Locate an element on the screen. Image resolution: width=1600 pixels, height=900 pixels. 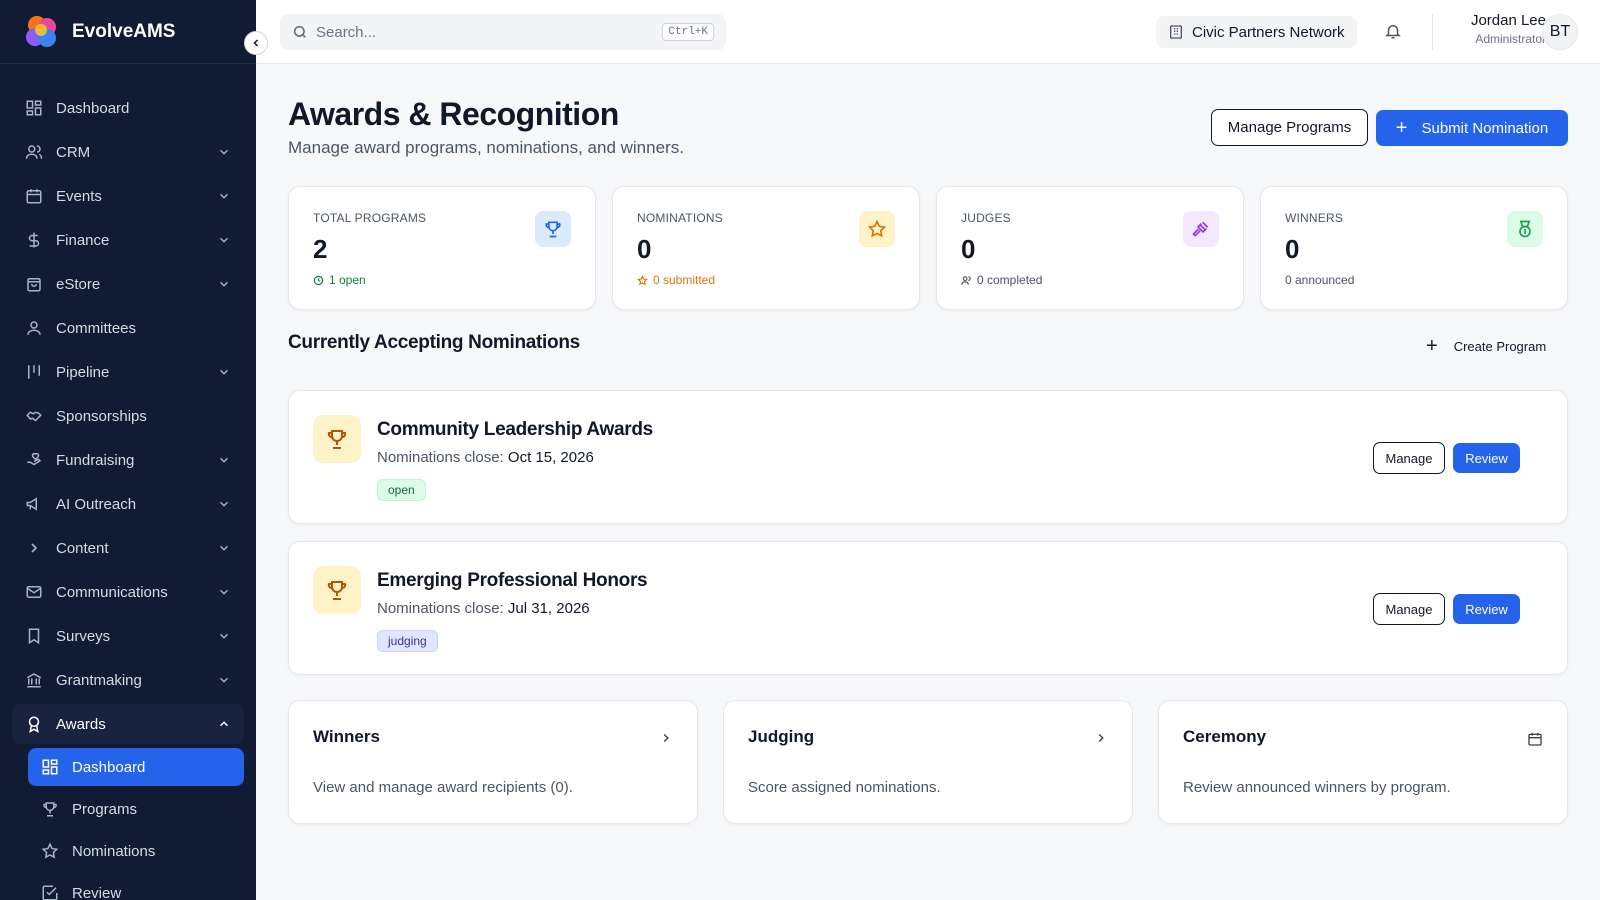
sidebar-subitem-nominations: Nominations is located at coordinates (136, 851).